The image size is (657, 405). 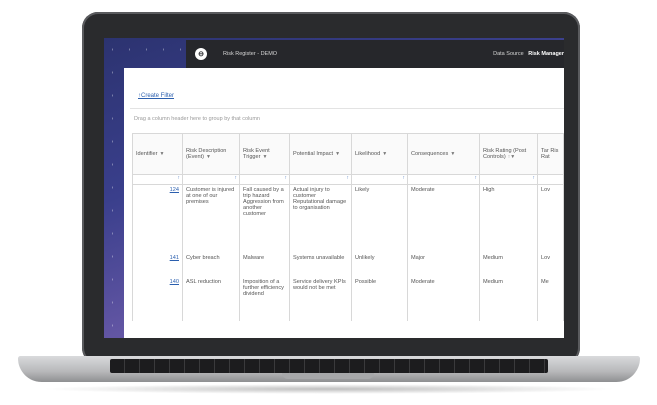 I want to click on column-header-label: Tar Ris Rat, so click(x=550, y=154).